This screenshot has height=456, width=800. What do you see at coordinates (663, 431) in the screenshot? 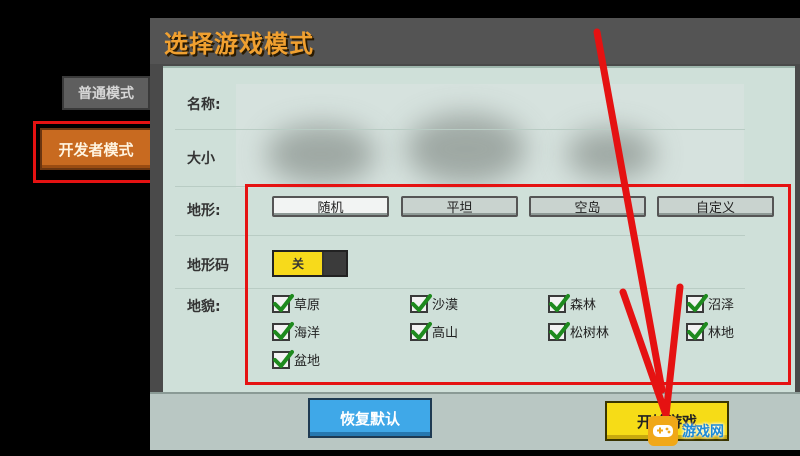
I see `gamepad-icon` at bounding box center [663, 431].